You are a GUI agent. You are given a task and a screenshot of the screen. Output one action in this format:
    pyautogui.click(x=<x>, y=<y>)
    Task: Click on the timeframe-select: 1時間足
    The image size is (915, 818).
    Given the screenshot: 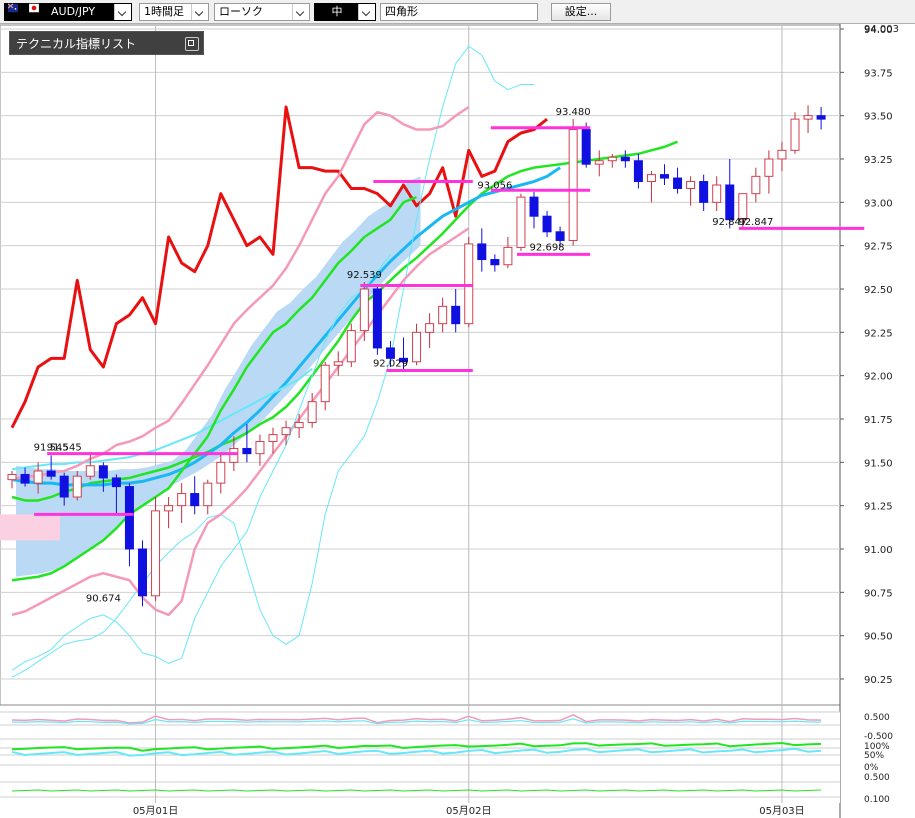 What is the action you would take?
    pyautogui.click(x=174, y=12)
    